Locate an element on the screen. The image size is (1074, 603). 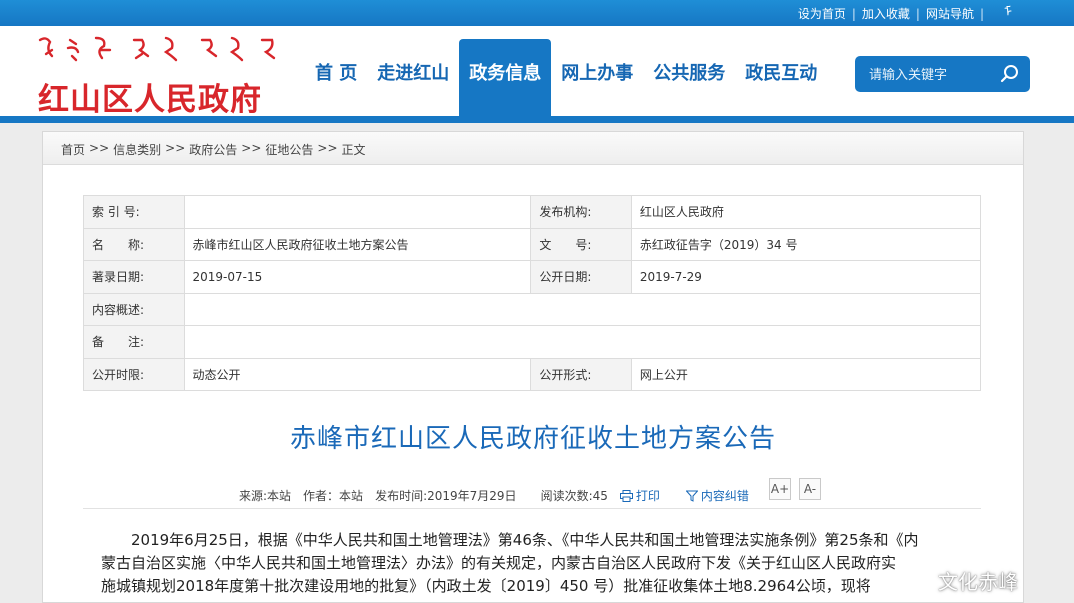
table-row: 著录日期: 2019-07-15 公开日期: 2019-7-29 is located at coordinates (532, 277).